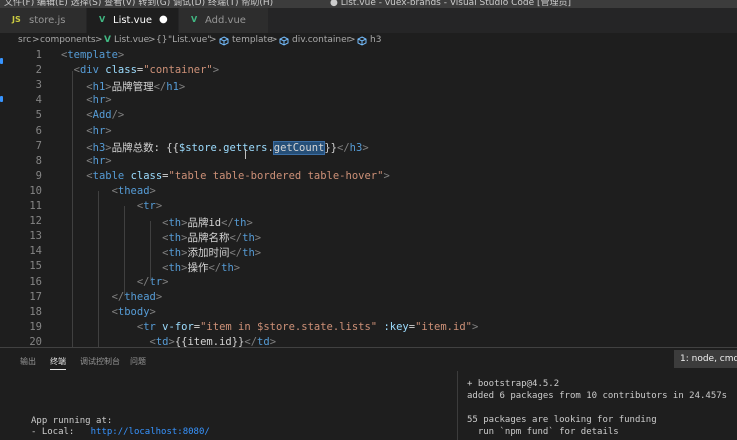  Describe the element at coordinates (72, 421) in the screenshot. I see `terminal-line: App running at:` at that location.